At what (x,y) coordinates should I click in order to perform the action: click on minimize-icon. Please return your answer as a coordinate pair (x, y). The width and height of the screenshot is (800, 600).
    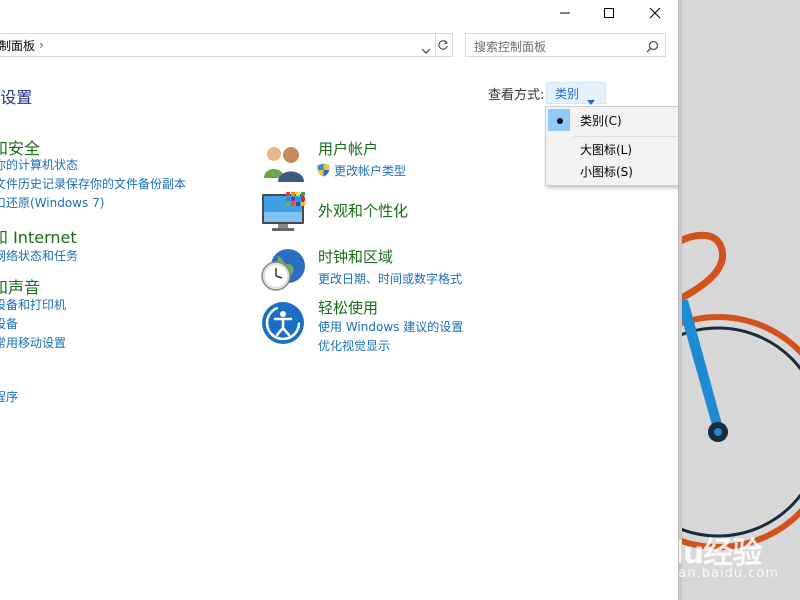
    Looking at the image, I should click on (565, 13).